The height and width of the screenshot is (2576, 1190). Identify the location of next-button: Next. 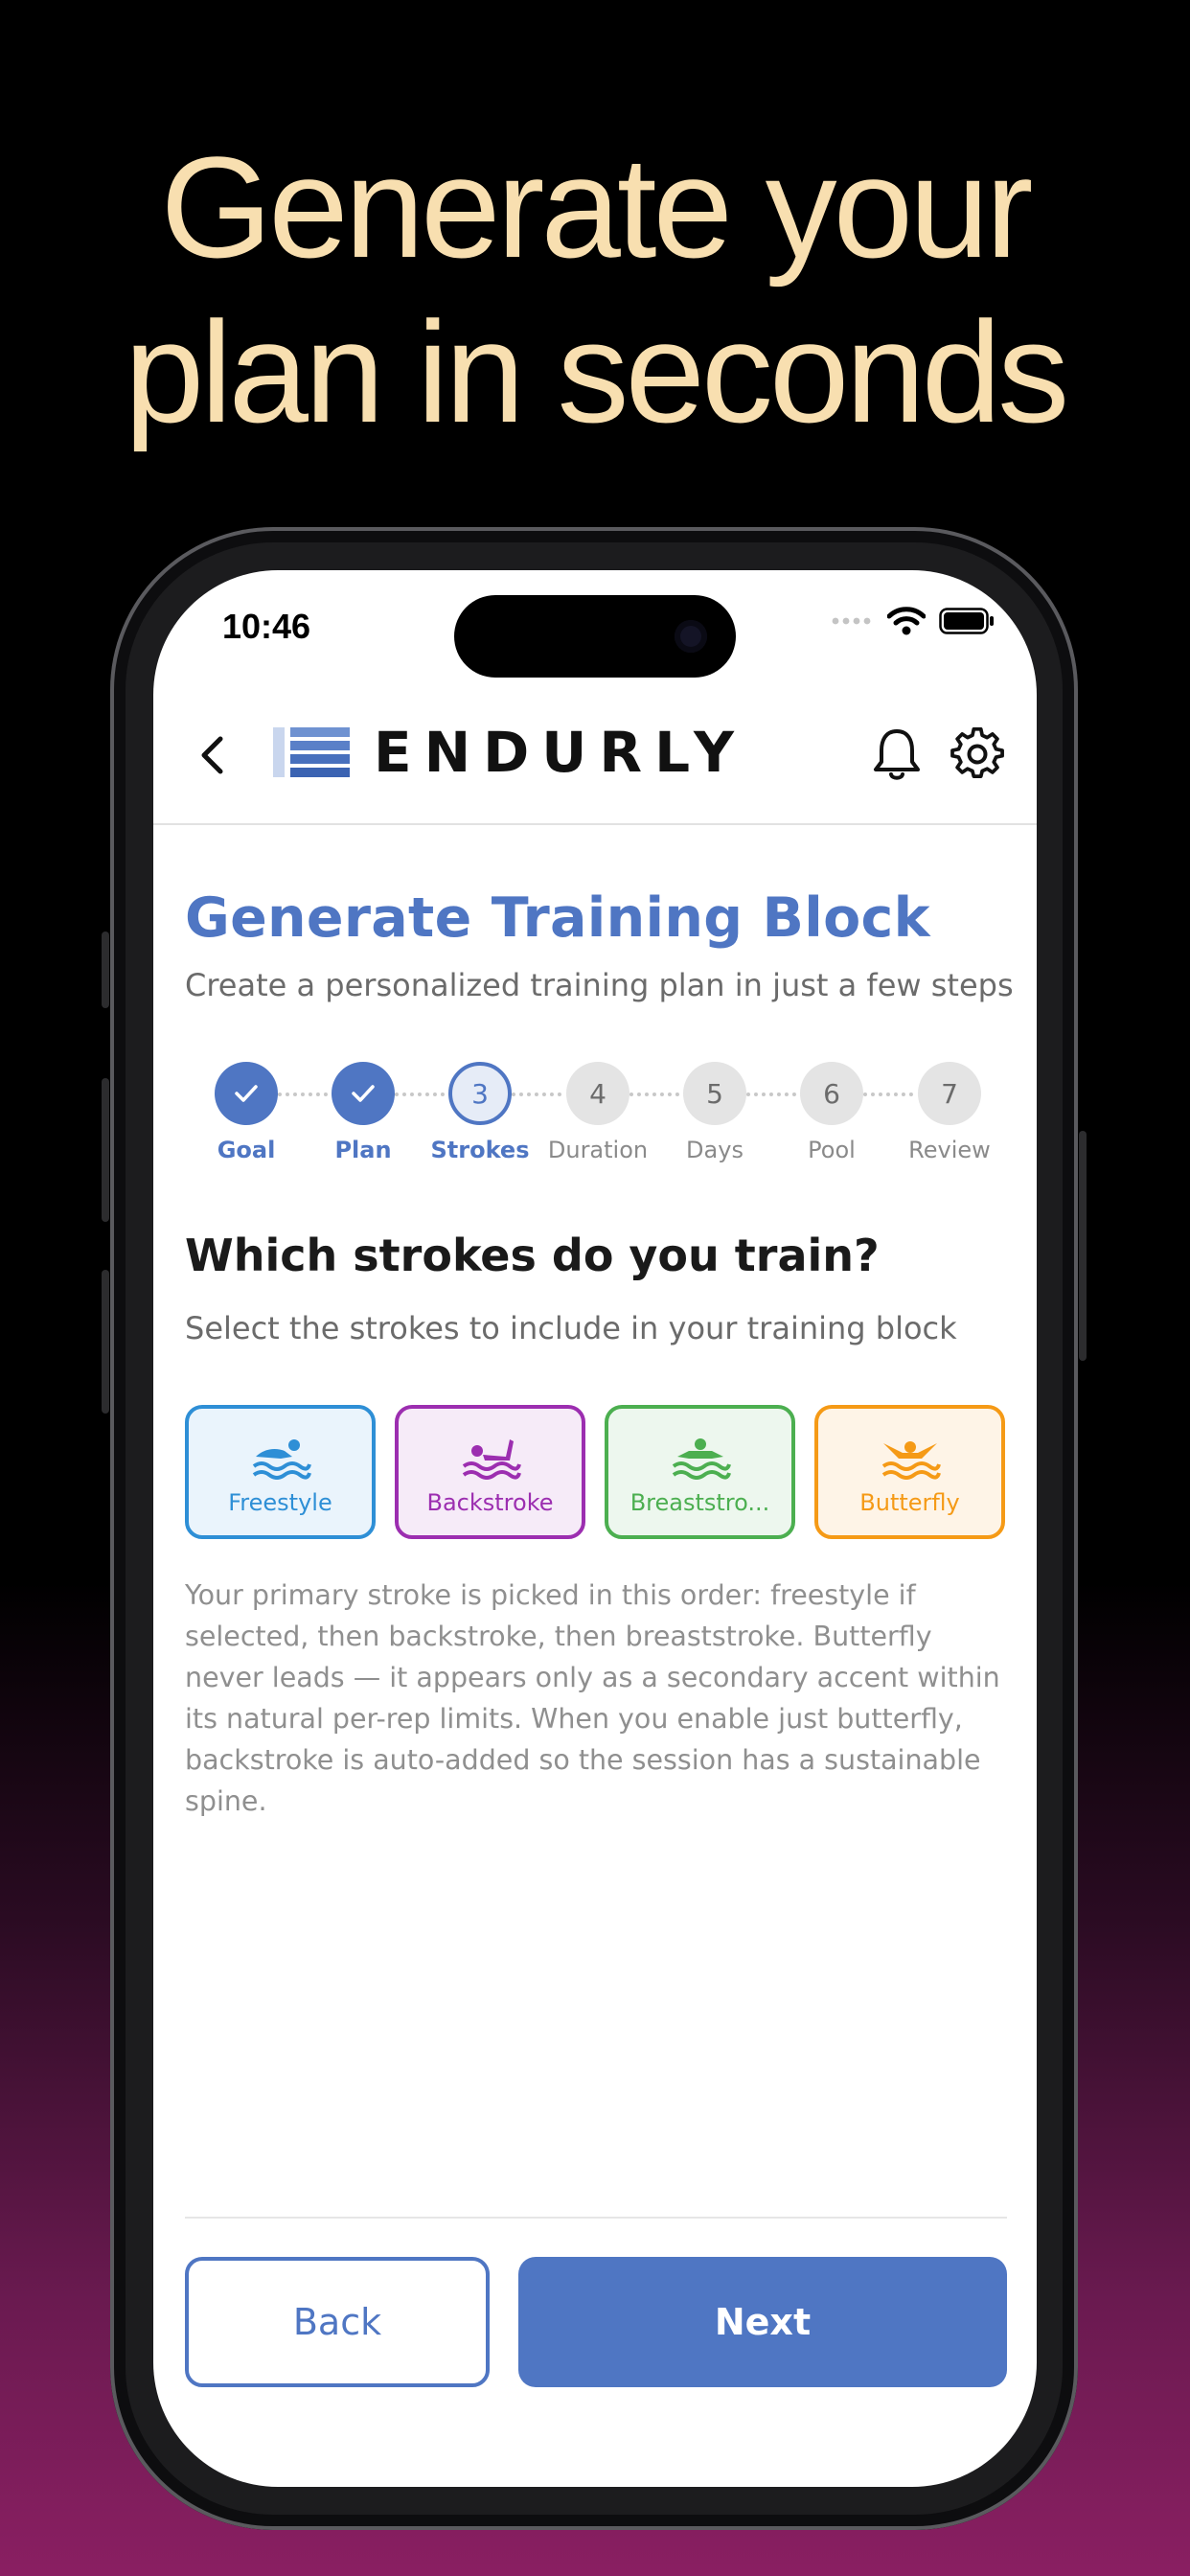
(763, 2322).